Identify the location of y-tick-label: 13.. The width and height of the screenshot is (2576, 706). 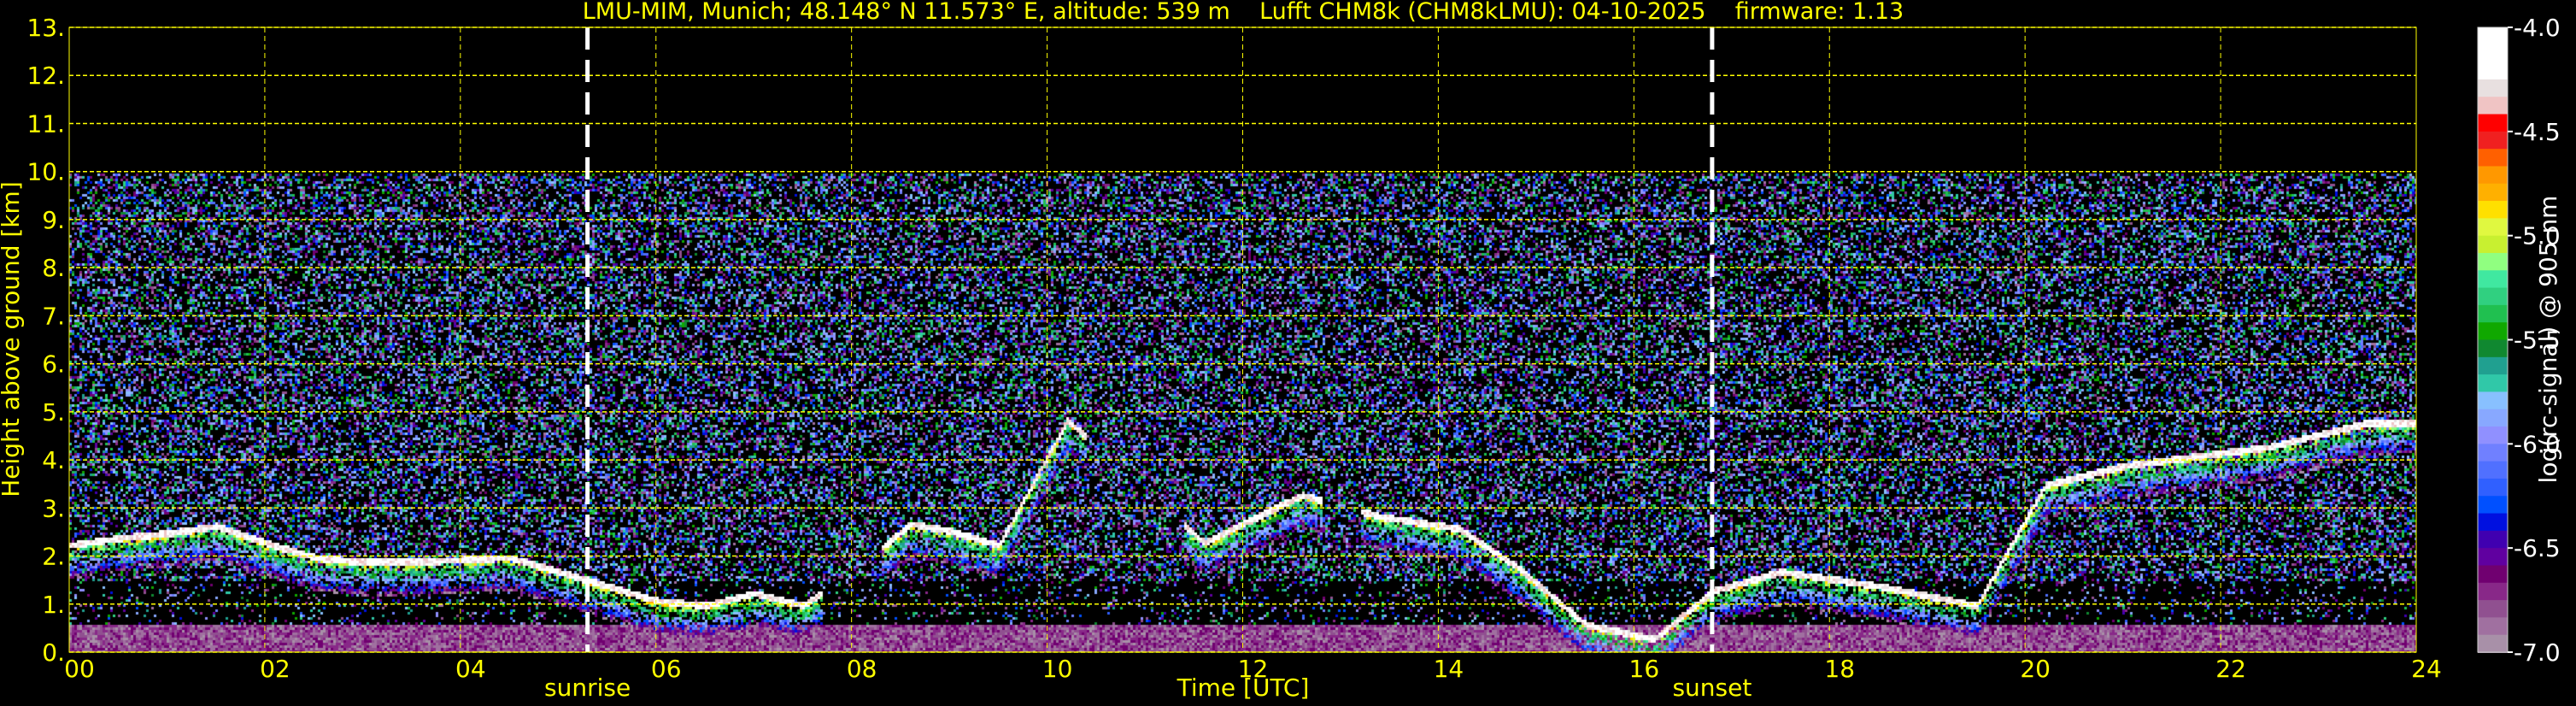
(45, 28).